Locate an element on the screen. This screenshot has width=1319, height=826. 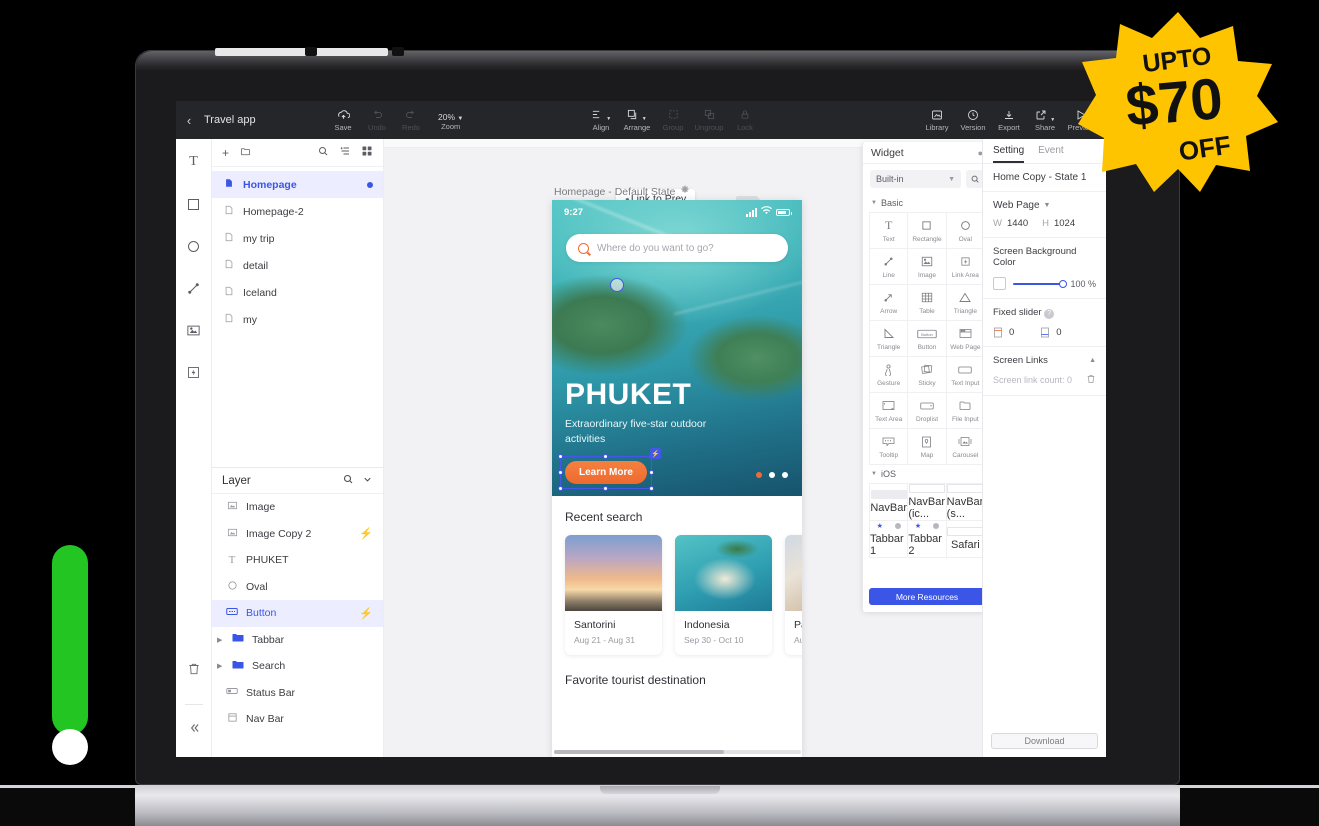
delete-button is located at coordinates (194, 669).